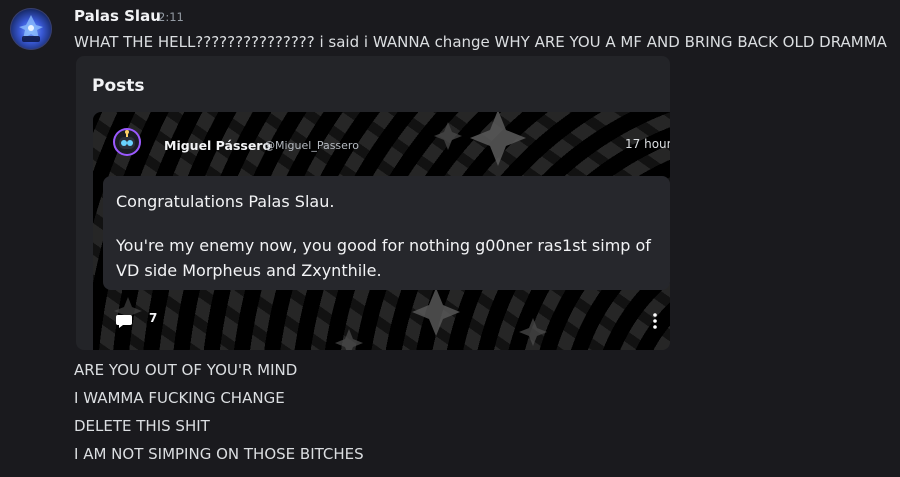 This screenshot has width=900, height=477. Describe the element at coordinates (225, 201) in the screenshot. I see `post-text-line1: Congratulations Palas Slau.` at that location.